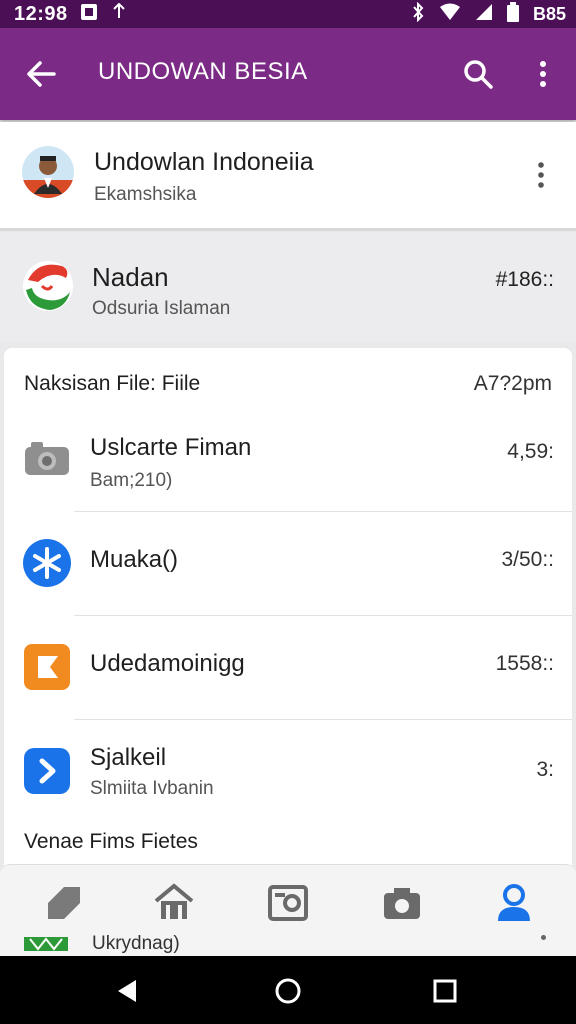 The image size is (576, 1024). Describe the element at coordinates (161, 308) in the screenshot. I see `group-subtitle: Odsuria Islaman` at that location.